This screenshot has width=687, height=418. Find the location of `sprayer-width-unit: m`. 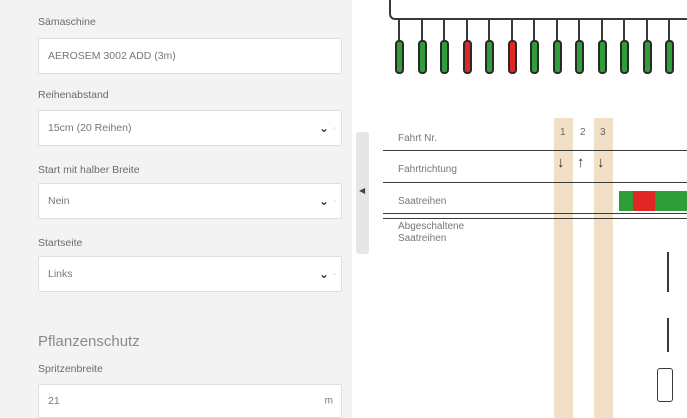

sprayer-width-unit: m is located at coordinates (328, 401).